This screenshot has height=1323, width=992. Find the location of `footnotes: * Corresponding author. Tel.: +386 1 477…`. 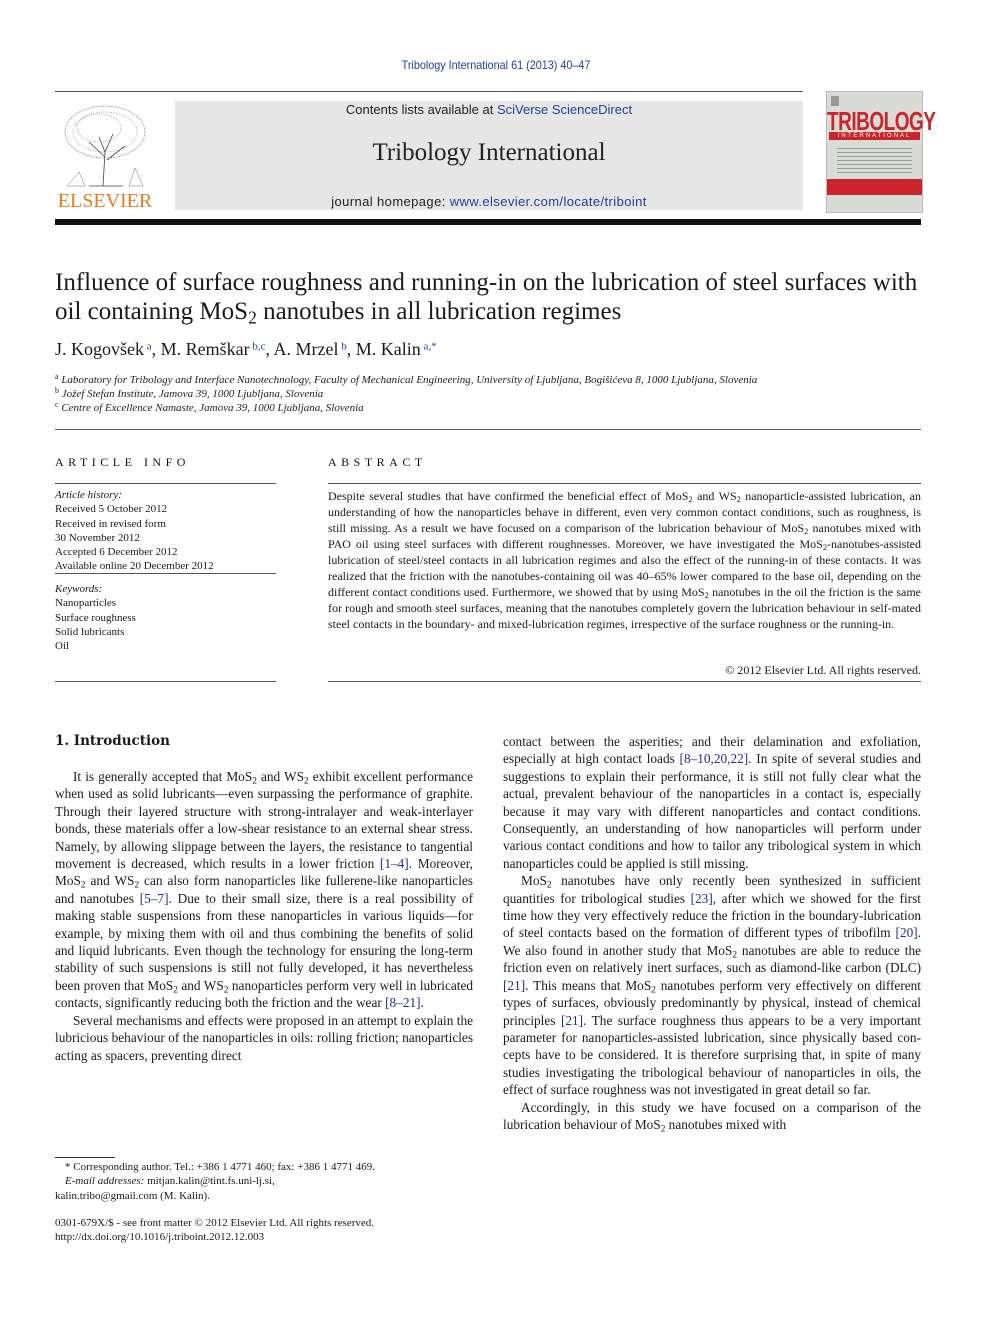

footnotes: * Corresponding author. Tel.: +386 1 477… is located at coordinates (265, 1181).